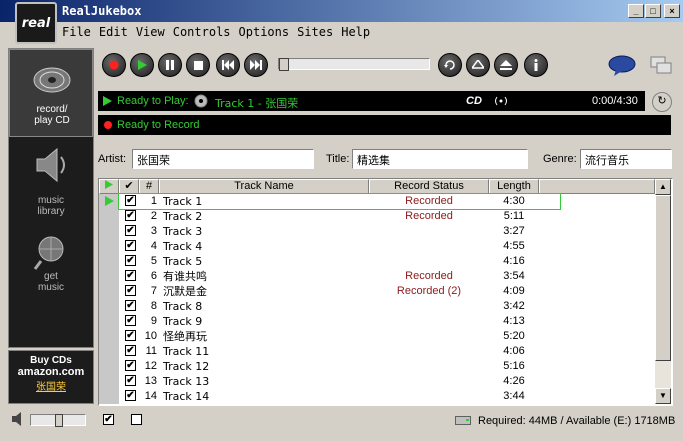 The height and width of the screenshot is (441, 683). What do you see at coordinates (474, 101) in the screenshot?
I see `media-type: CD` at bounding box center [474, 101].